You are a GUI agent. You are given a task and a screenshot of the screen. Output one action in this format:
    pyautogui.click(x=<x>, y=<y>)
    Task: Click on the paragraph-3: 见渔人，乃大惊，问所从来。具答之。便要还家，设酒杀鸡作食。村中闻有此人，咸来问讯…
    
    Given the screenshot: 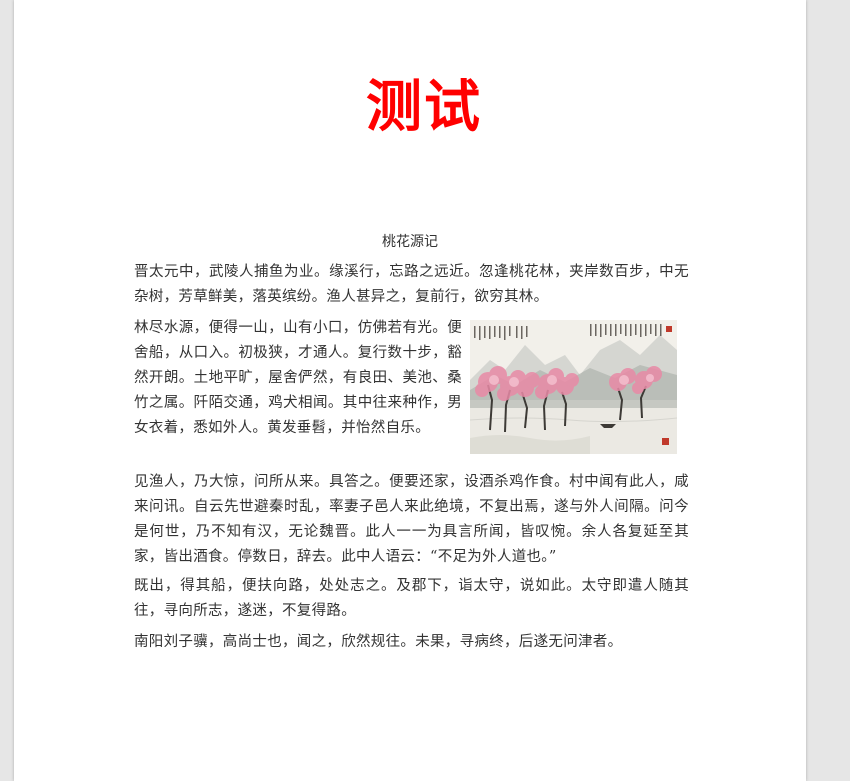 What is the action you would take?
    pyautogui.click(x=411, y=519)
    